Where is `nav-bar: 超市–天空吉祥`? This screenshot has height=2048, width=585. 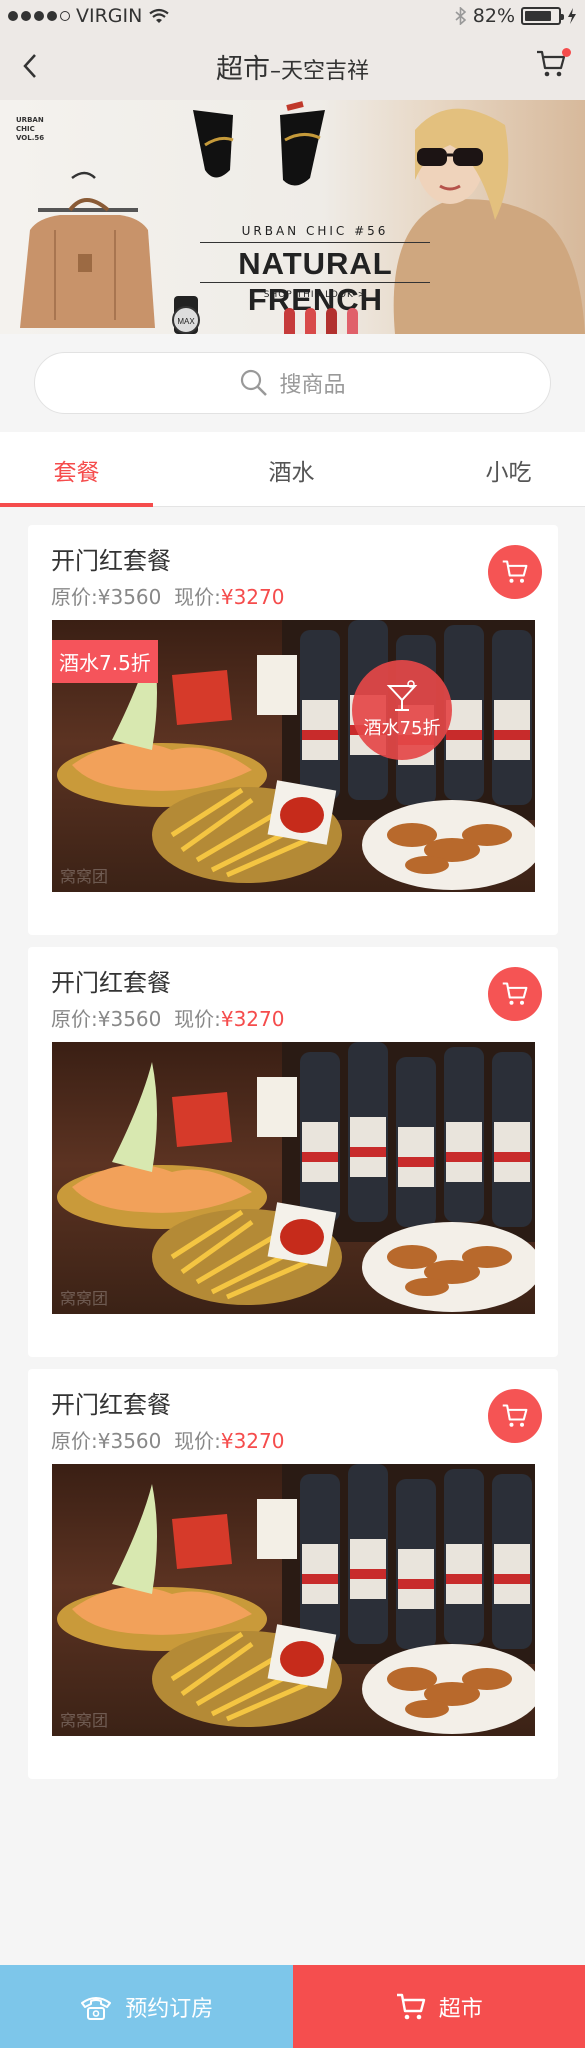 nav-bar: 超市–天空吉祥 is located at coordinates (292, 66).